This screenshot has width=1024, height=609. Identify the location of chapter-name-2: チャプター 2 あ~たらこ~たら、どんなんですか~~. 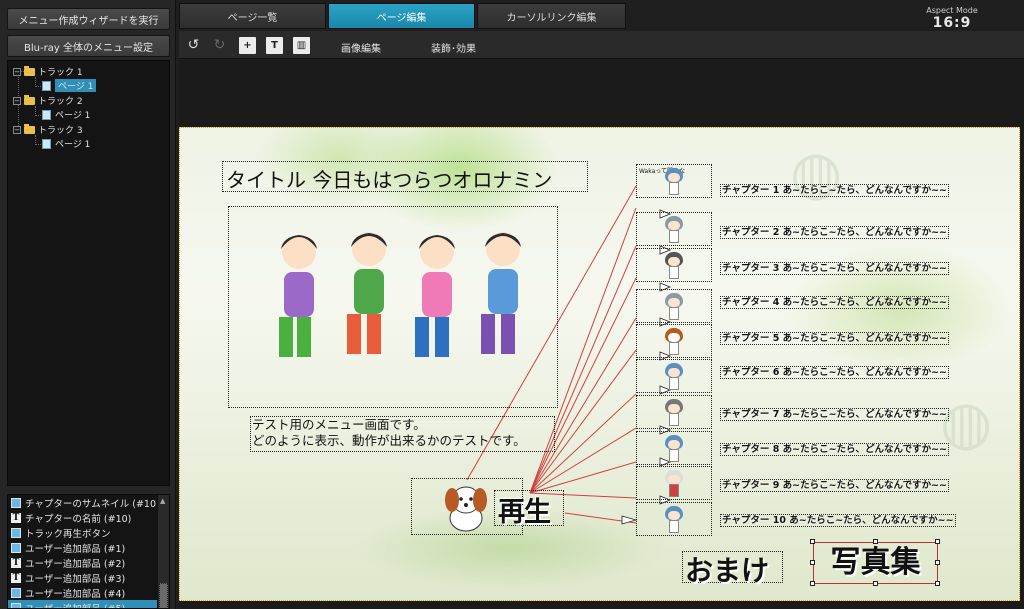
(834, 232).